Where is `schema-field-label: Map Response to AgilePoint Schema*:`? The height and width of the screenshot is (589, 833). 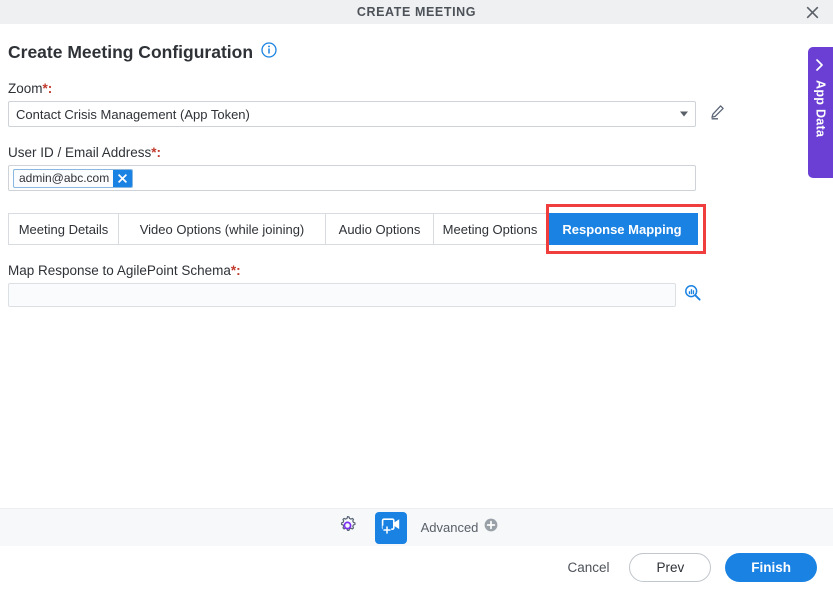
schema-field-label: Map Response to AgilePoint Schema*: is located at coordinates (416, 270).